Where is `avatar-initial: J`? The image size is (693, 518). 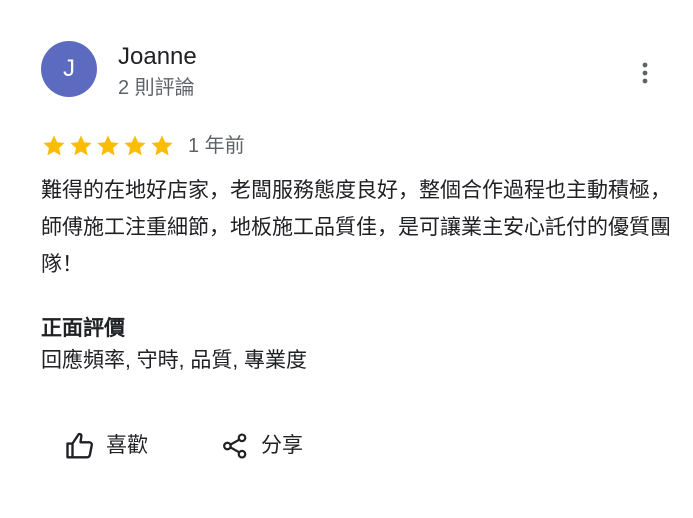
avatar-initial: J is located at coordinates (69, 68).